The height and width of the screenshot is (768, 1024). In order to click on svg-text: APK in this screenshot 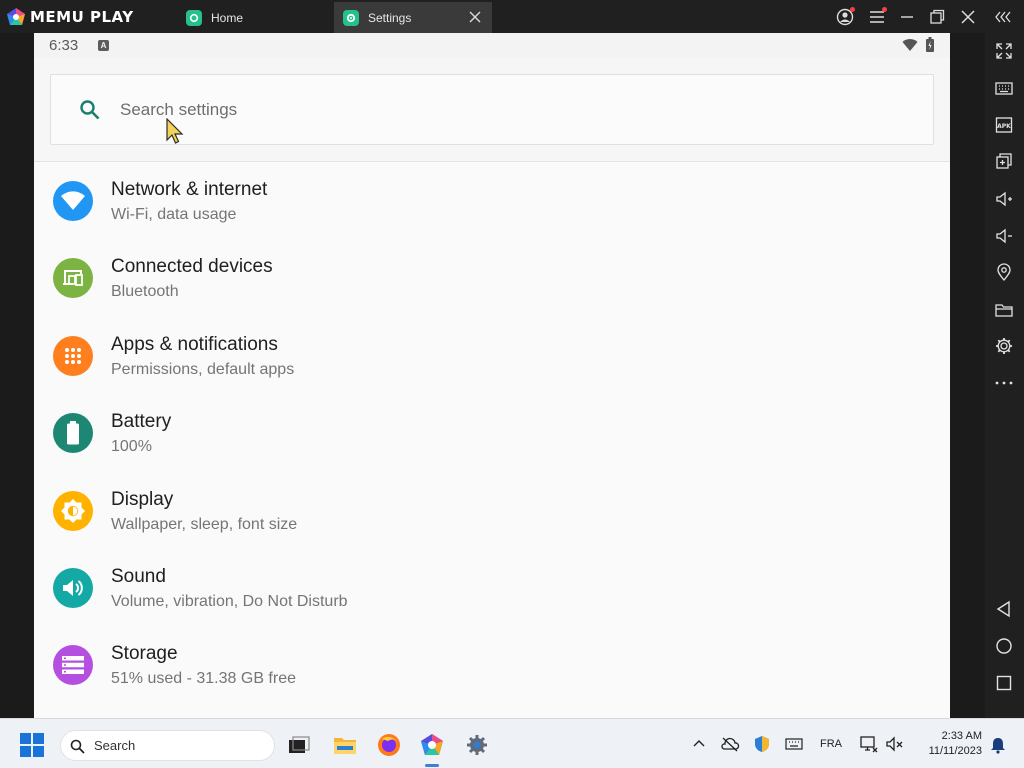, I will do `click(1004, 126)`.